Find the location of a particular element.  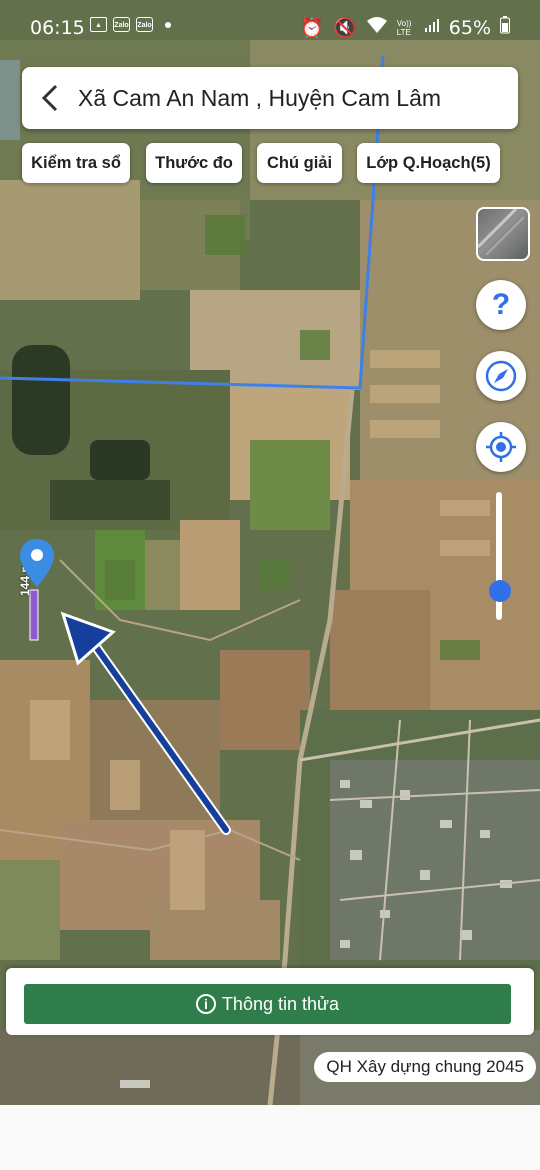

planning-layer-chip: Lớp Q.Hoạch(5) is located at coordinates (428, 163).